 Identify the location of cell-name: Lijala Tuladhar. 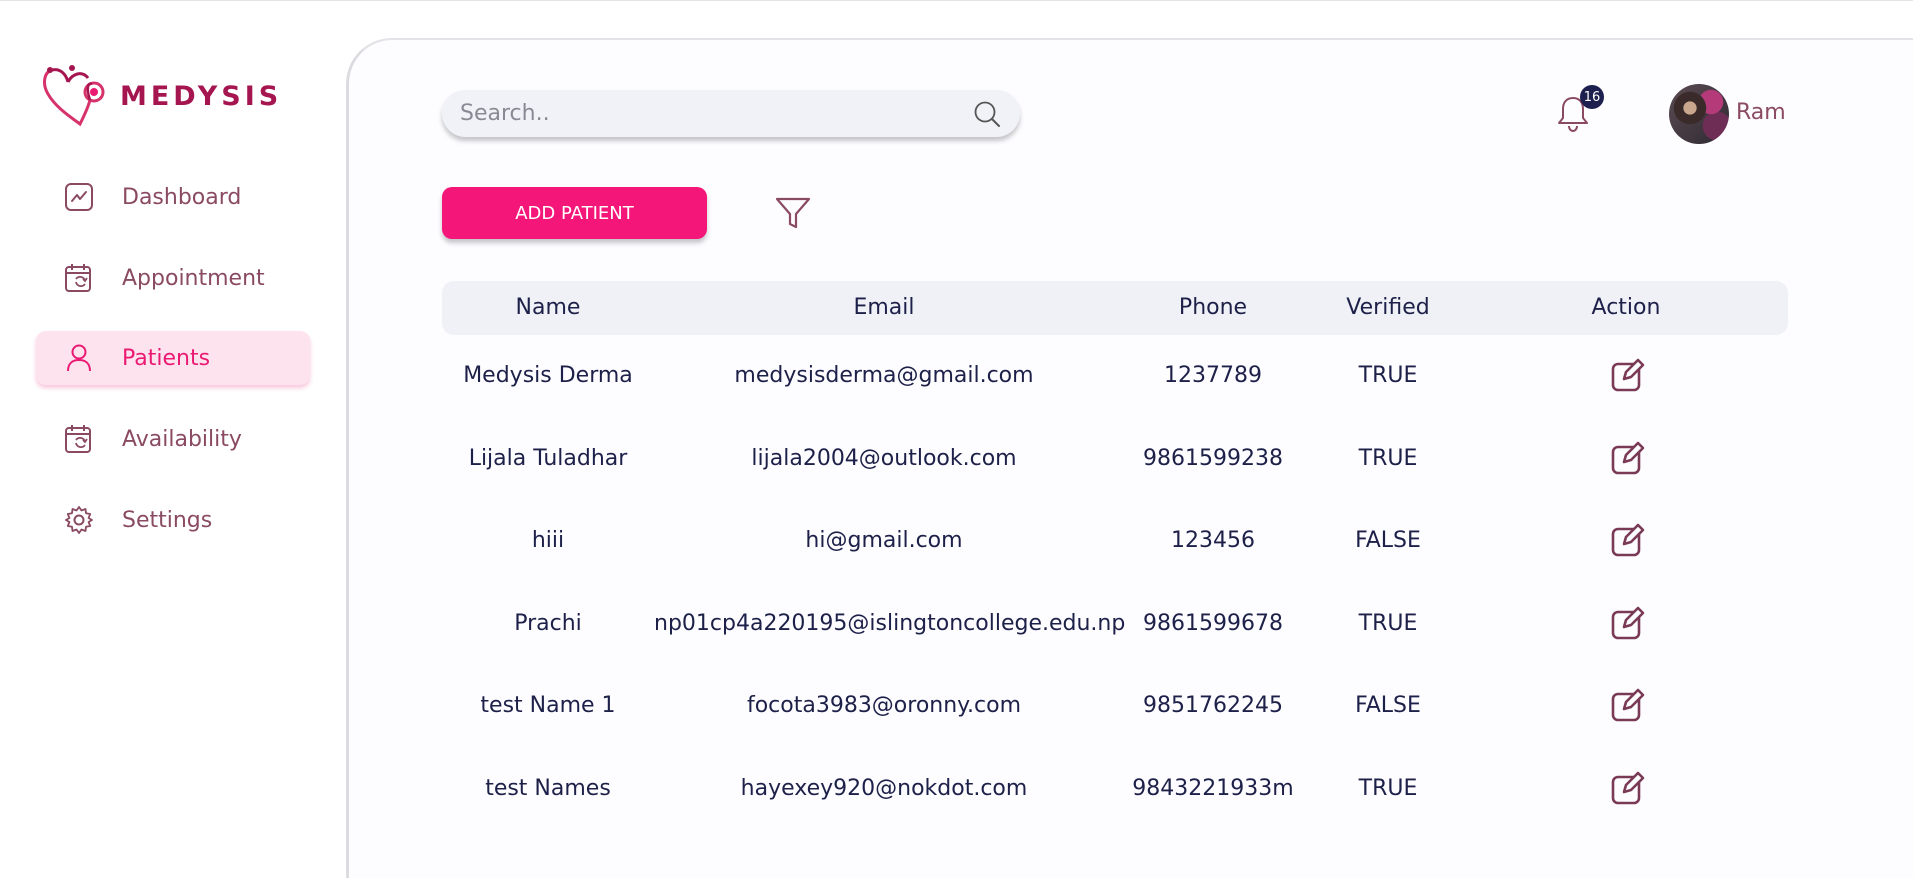
(548, 458).